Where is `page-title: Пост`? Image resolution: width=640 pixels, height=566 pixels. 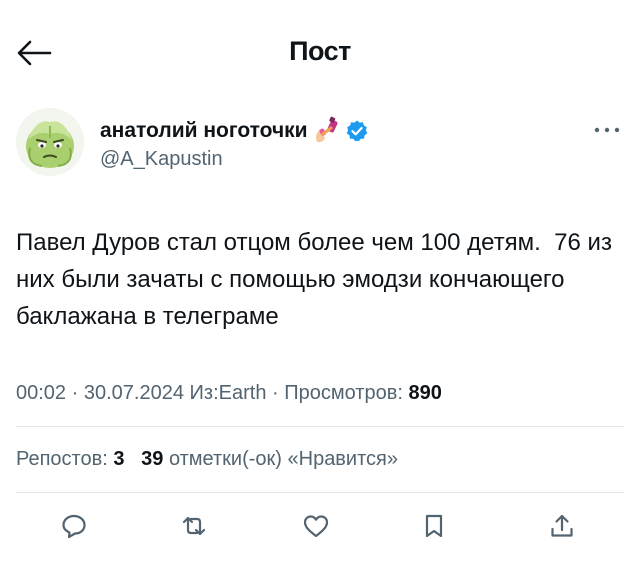
page-title: Пост is located at coordinates (320, 51).